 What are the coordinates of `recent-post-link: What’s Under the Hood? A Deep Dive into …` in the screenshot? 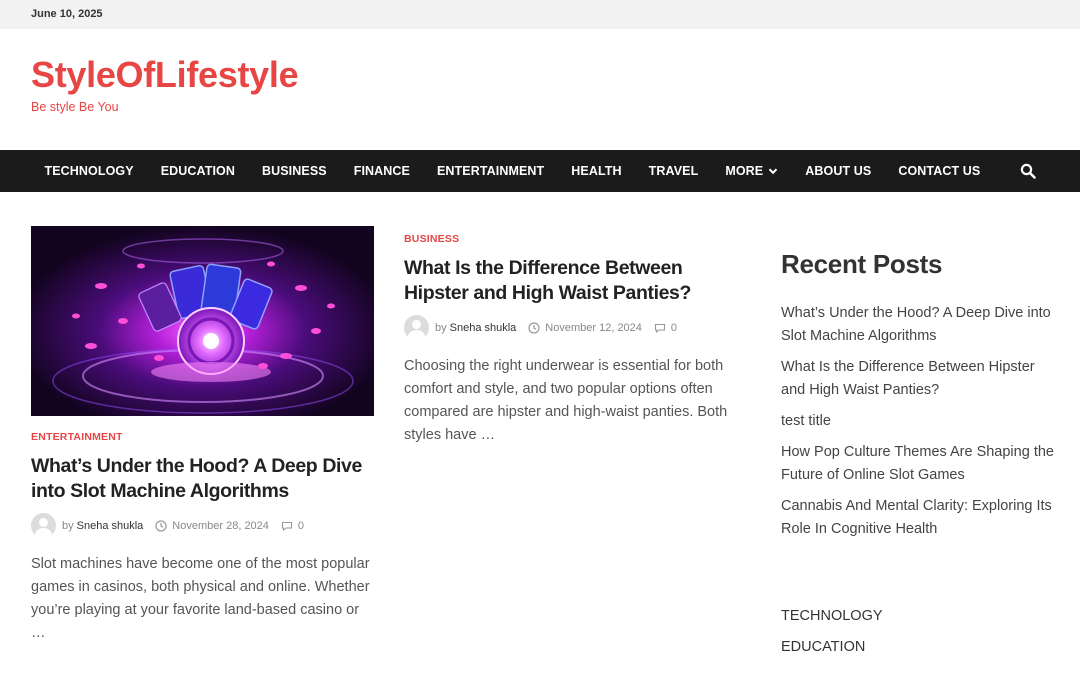 It's located at (921, 325).